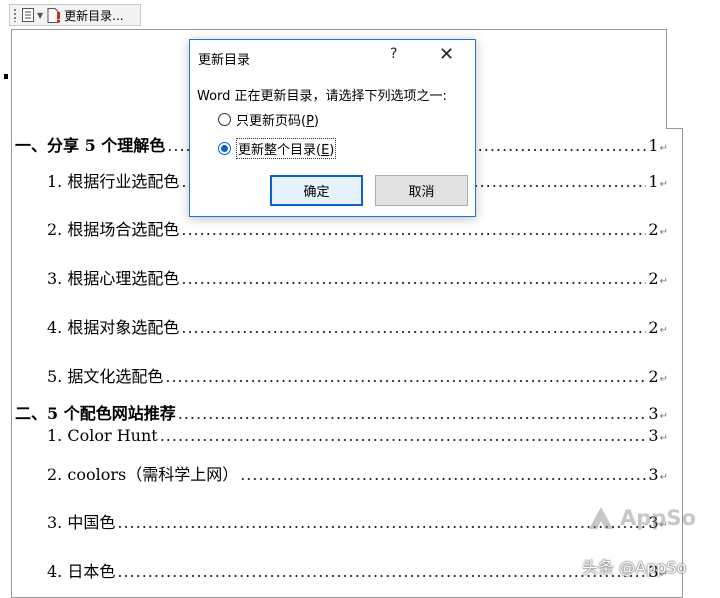 This screenshot has width=720, height=598. I want to click on toc-entry: 2. 根据场合选配色 2↵, so click(357, 228).